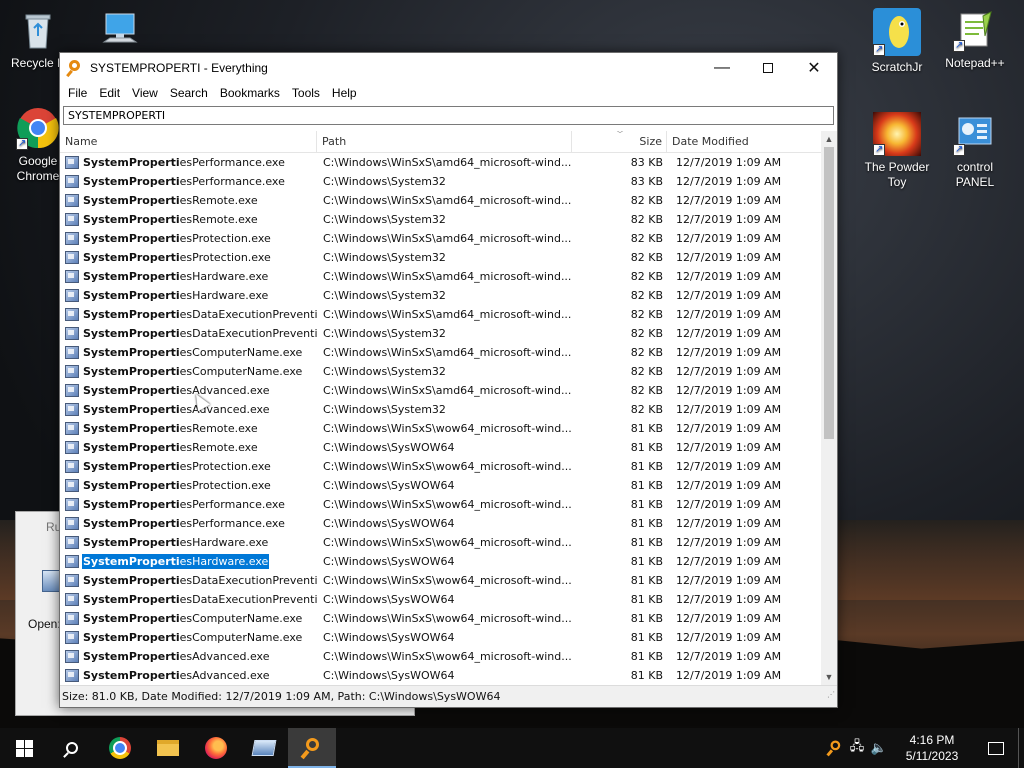  Describe the element at coordinates (768, 68) in the screenshot. I see `maximize-button` at that location.